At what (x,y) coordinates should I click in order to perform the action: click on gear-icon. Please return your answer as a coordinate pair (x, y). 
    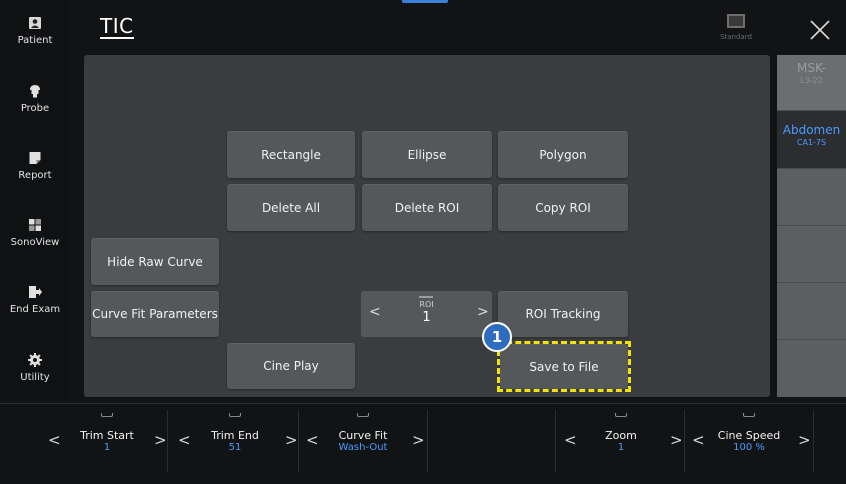
    Looking at the image, I should click on (35, 360).